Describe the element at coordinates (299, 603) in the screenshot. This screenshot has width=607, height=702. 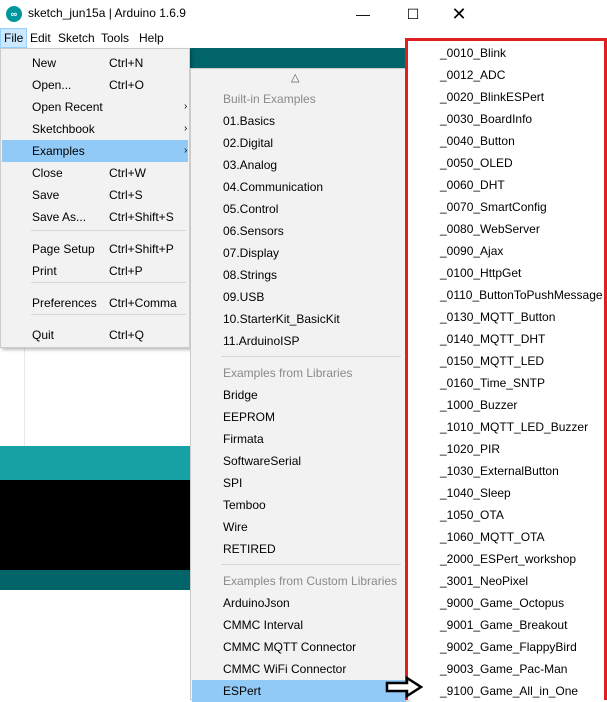
I see `examples-item-arduinojson: ArduinoJson` at that location.